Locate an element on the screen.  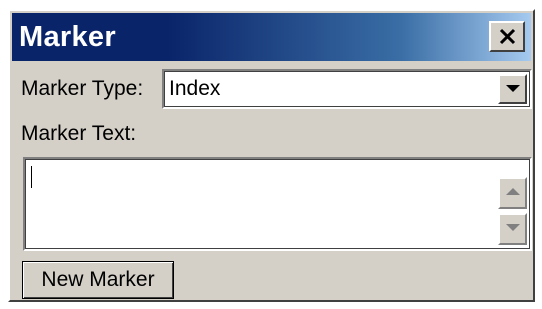
scroll-up-button is located at coordinates (512, 193).